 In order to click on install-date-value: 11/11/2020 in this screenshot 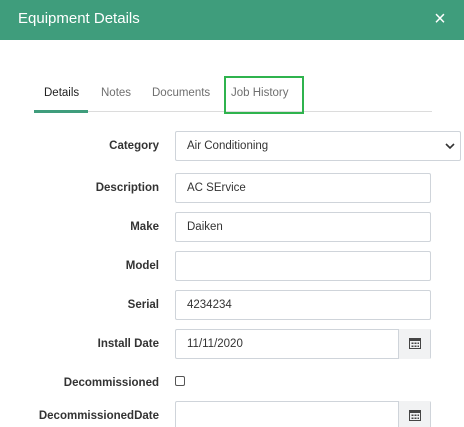, I will do `click(215, 344)`.